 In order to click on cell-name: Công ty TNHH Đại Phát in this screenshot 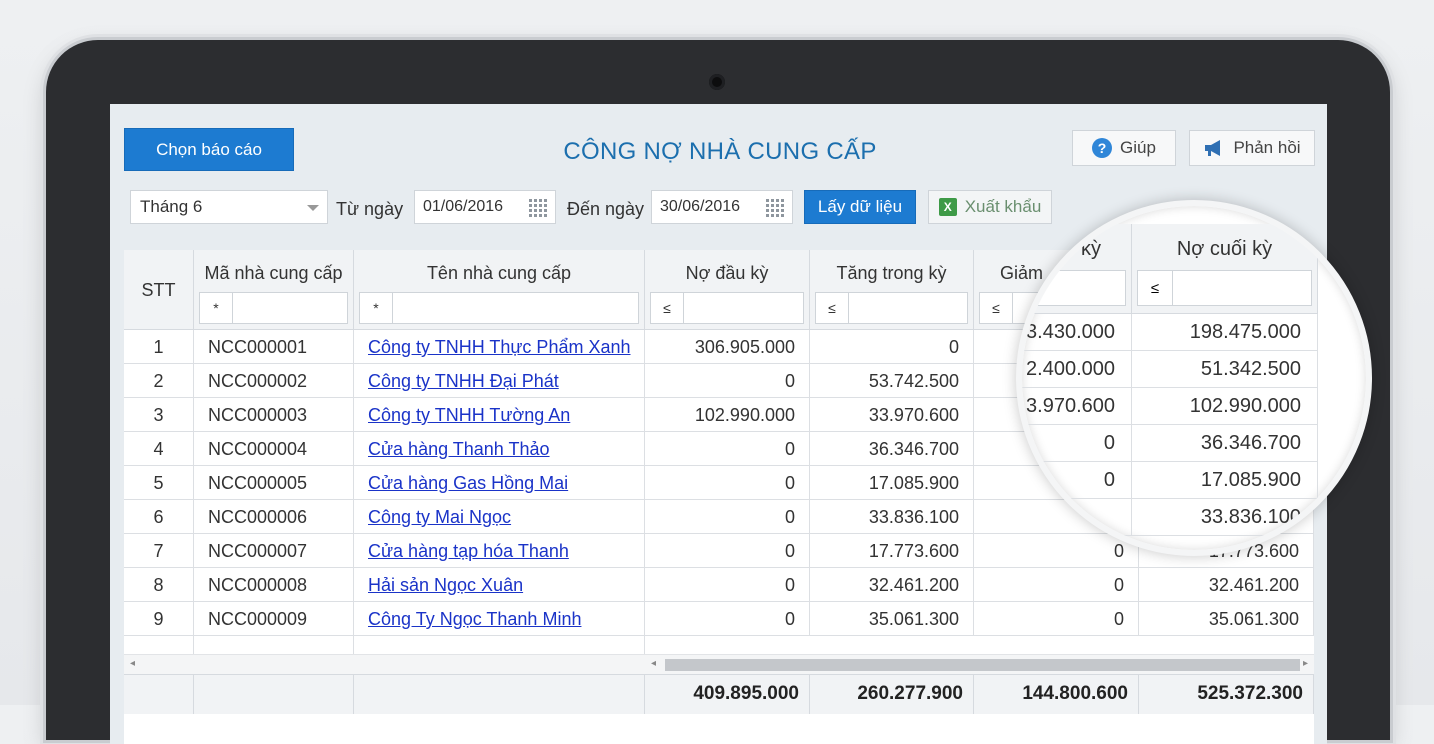, I will do `click(499, 381)`.